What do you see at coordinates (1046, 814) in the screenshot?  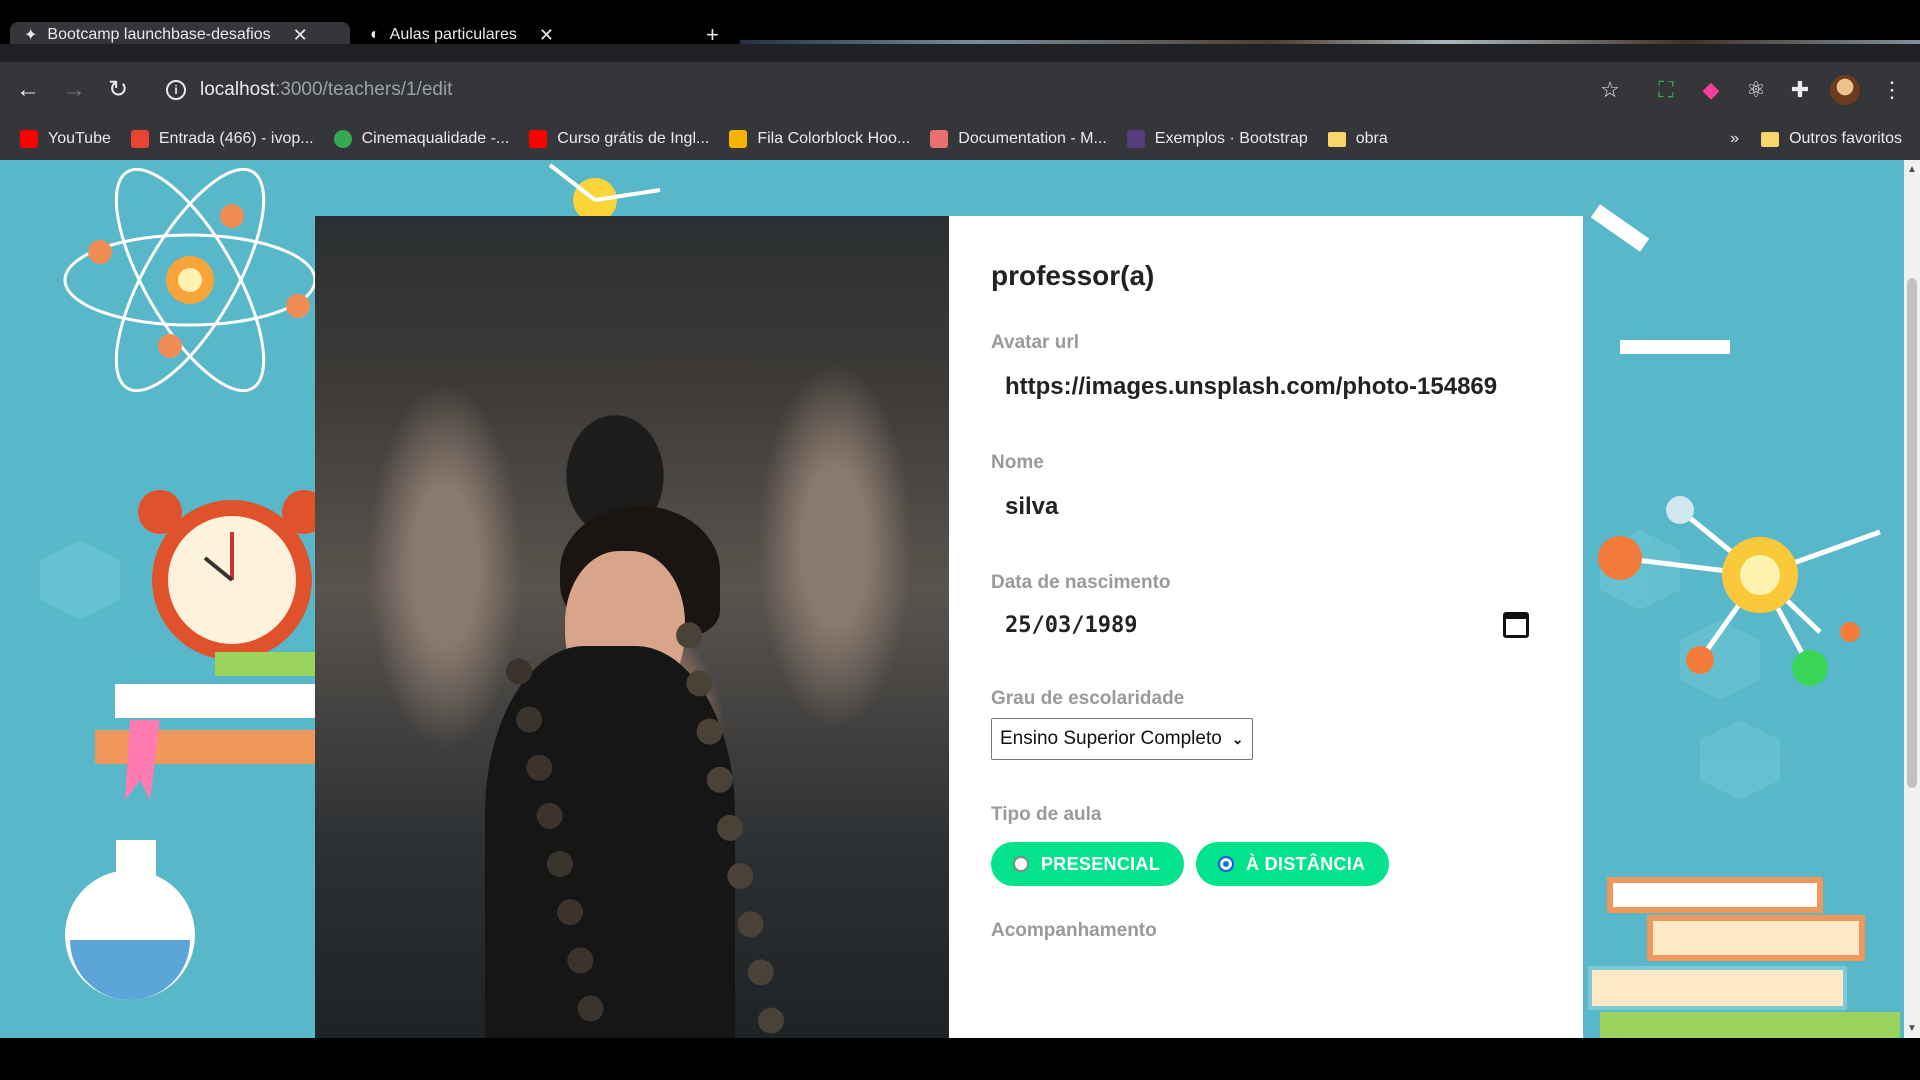 I see `class-type-label: Tipo de aula` at bounding box center [1046, 814].